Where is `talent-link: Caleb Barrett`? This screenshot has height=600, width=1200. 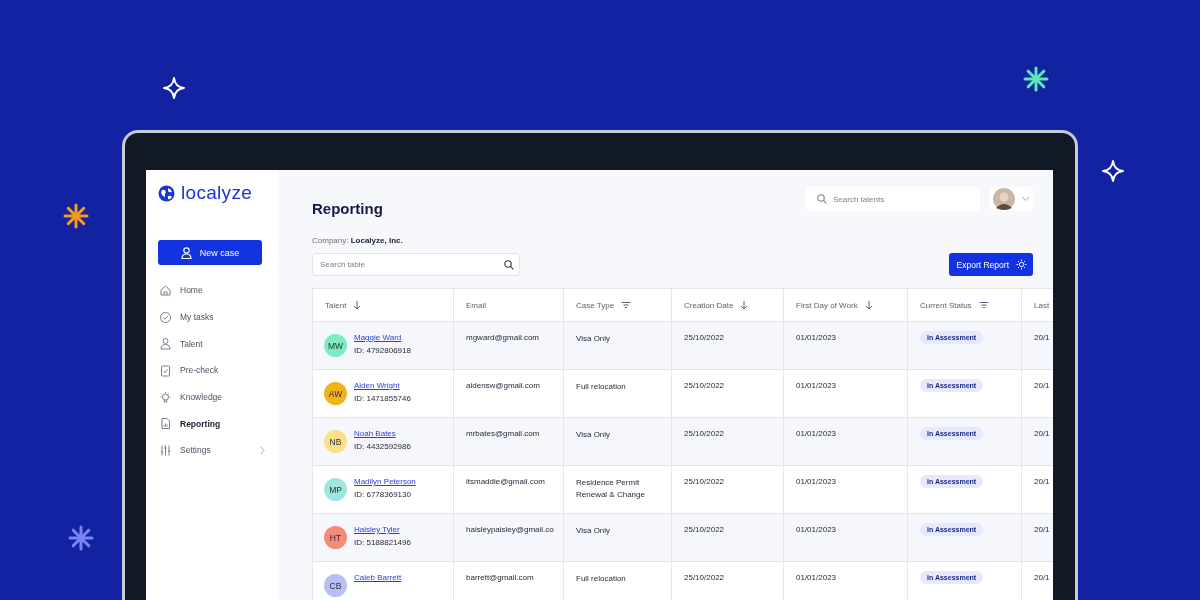 talent-link: Caleb Barrett is located at coordinates (378, 577).